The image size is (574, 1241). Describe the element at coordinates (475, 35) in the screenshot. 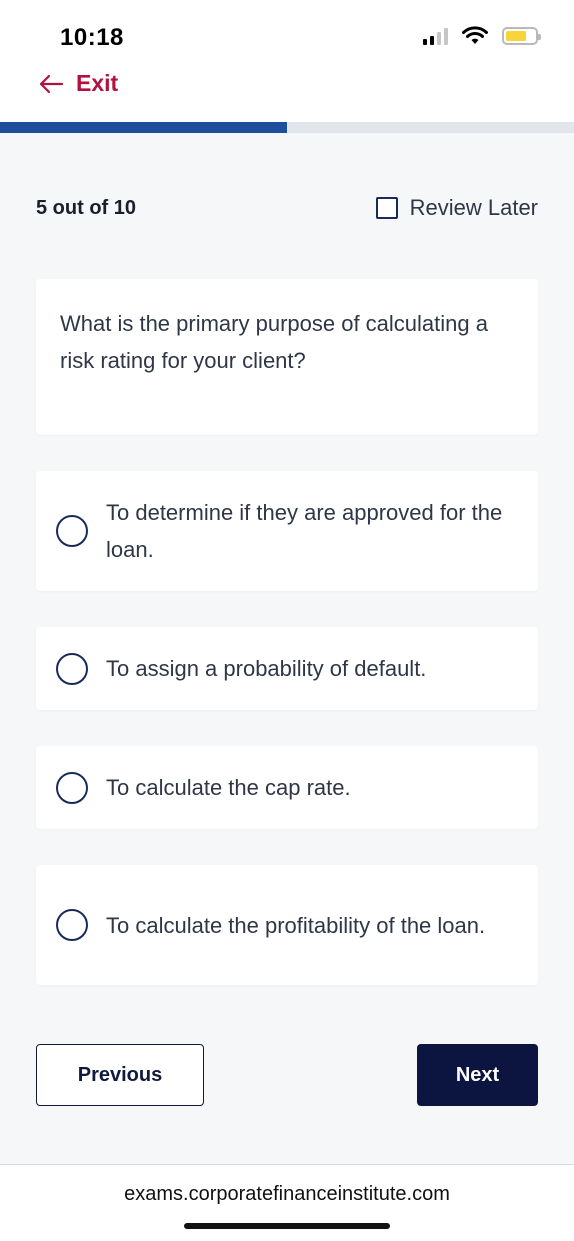

I see `wifi-icon` at that location.